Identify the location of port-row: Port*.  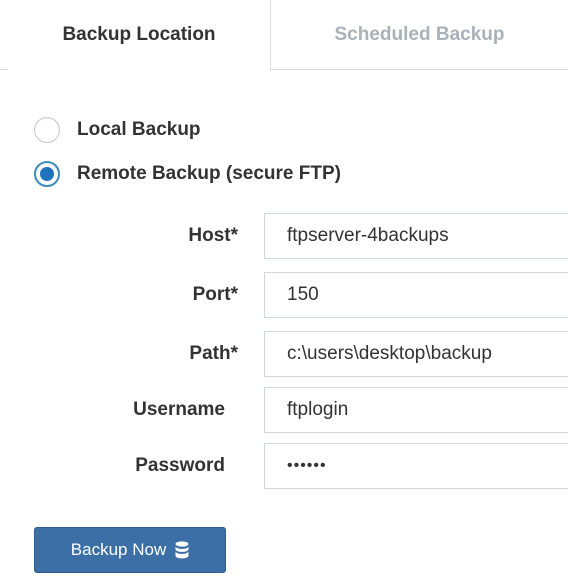
(284, 295).